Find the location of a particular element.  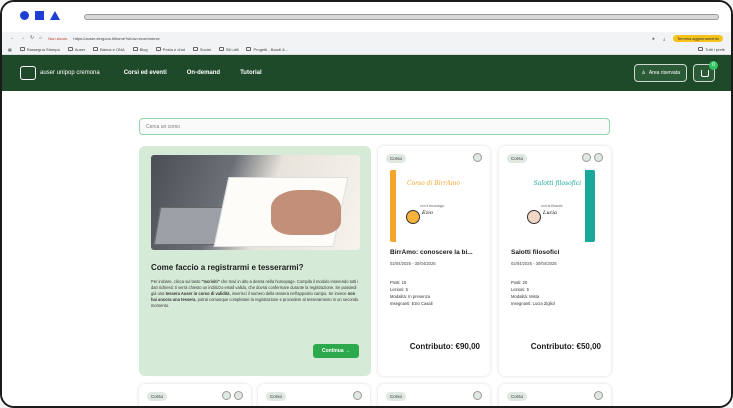

download-icon: ⤓ is located at coordinates (664, 38).